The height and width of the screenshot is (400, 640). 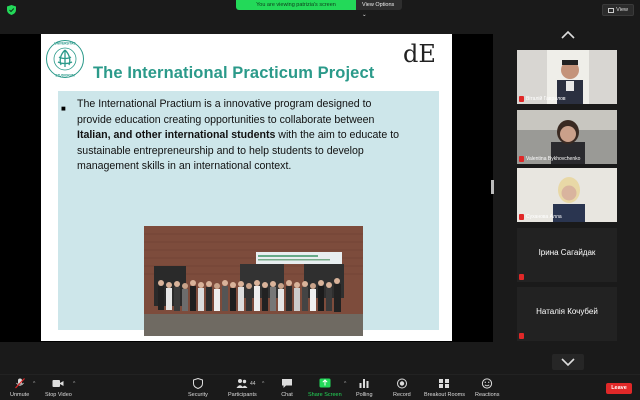 What do you see at coordinates (242, 395) in the screenshot?
I see `participants-label: Participants` at bounding box center [242, 395].